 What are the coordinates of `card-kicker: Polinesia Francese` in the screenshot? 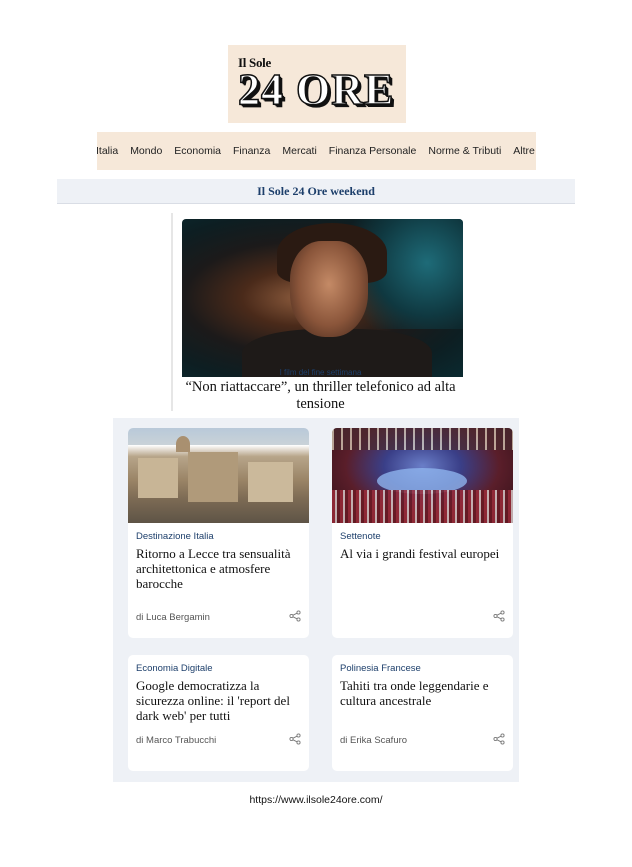 It's located at (422, 669).